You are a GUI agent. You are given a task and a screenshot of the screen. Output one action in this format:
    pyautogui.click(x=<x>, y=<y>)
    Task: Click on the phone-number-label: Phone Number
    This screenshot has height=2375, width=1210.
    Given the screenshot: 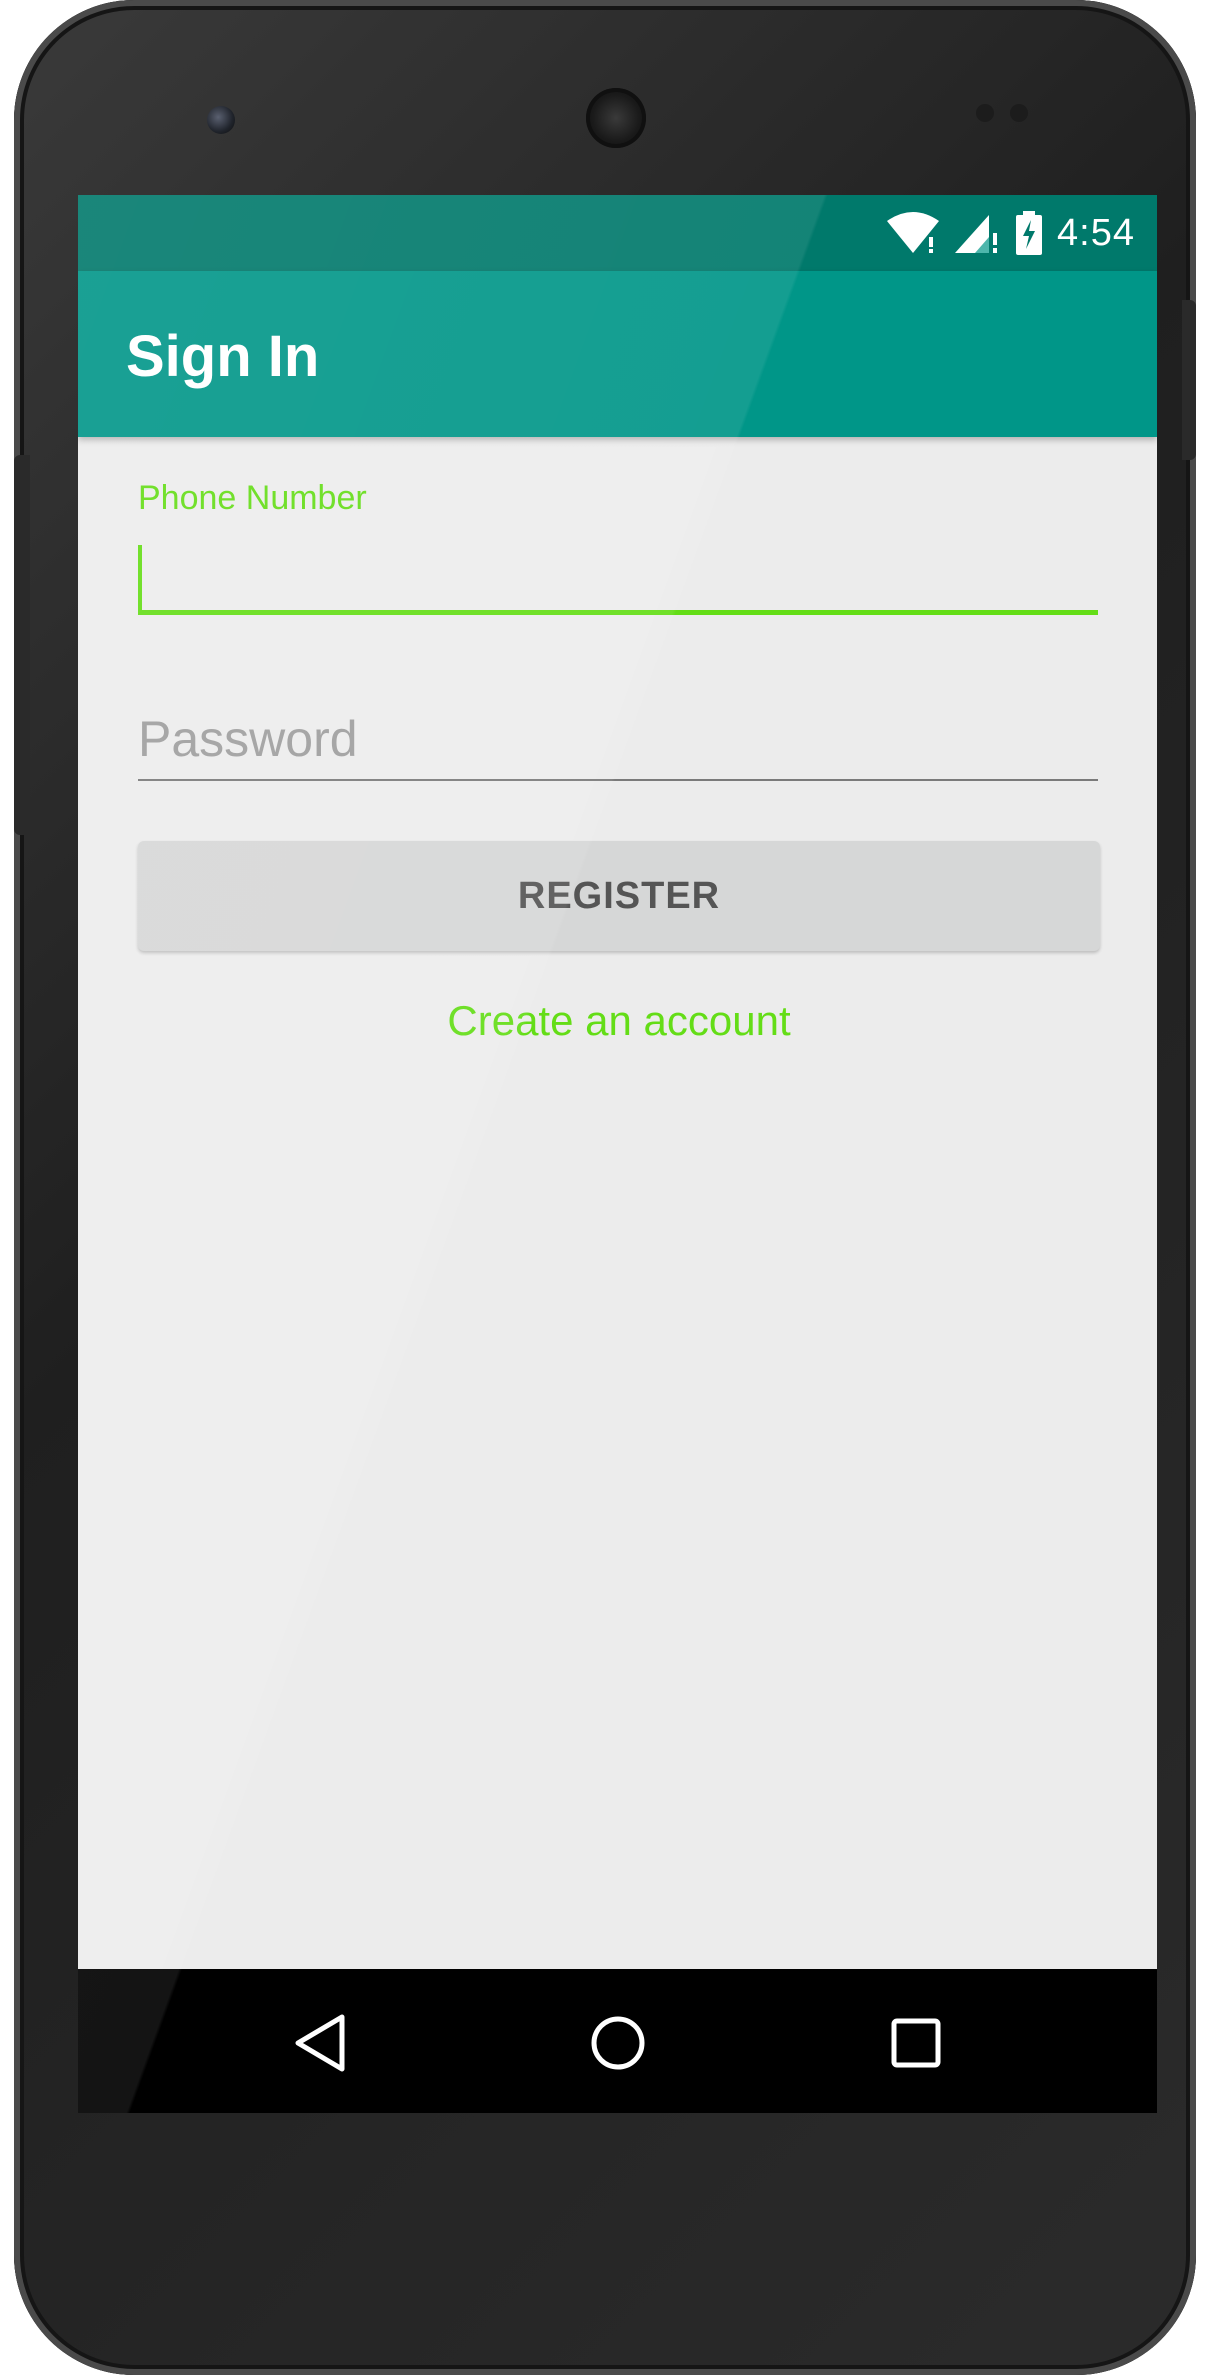 What is the action you would take?
    pyautogui.click(x=252, y=498)
    